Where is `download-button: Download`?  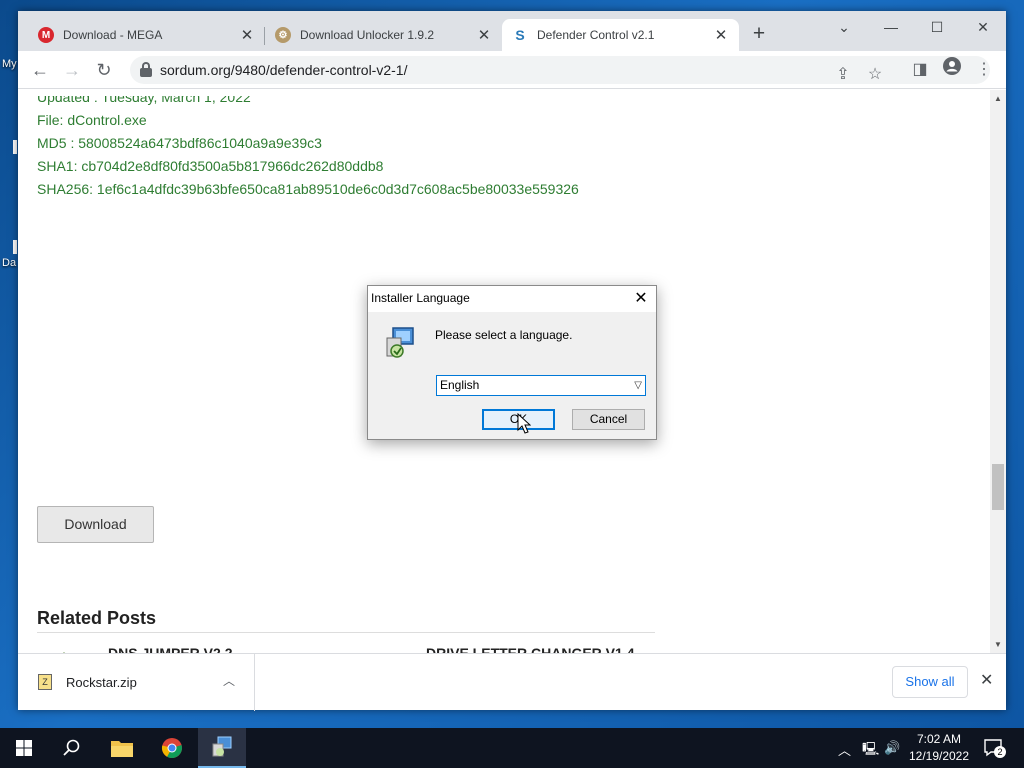 download-button: Download is located at coordinates (95, 524).